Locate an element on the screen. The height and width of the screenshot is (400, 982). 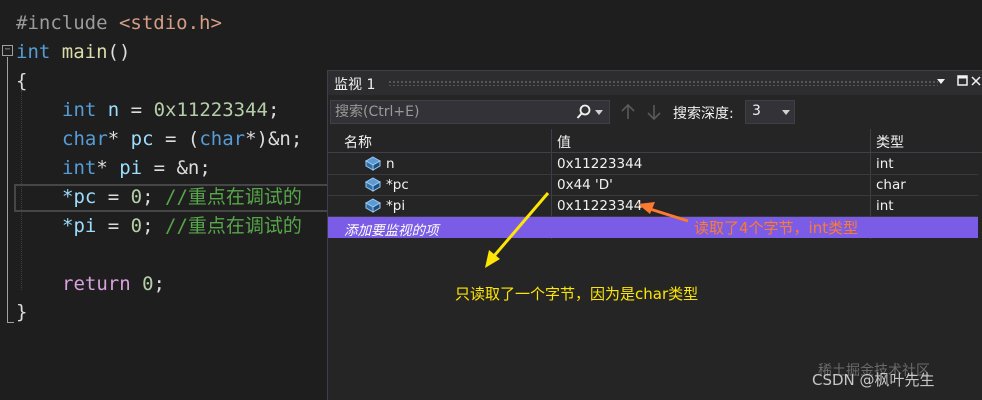
search-depth-value: 3 is located at coordinates (756, 111).